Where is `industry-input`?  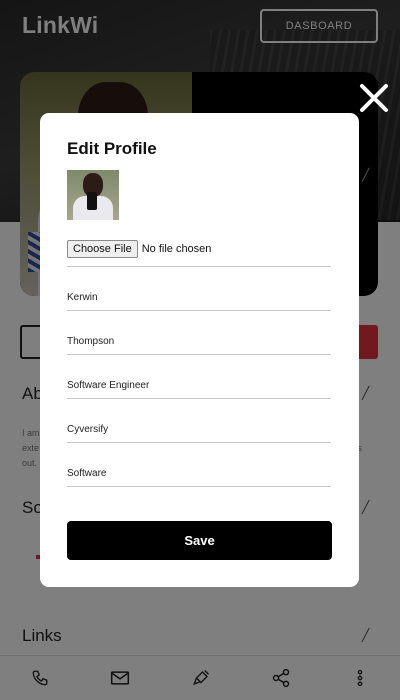
industry-input is located at coordinates (199, 473).